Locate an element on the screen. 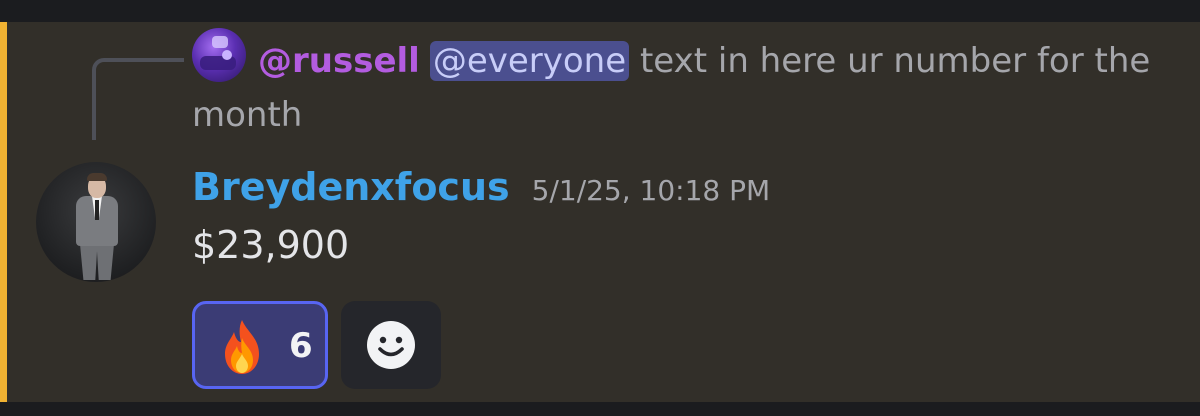 This screenshot has width=1200, height=416. everyone-mention: @everyone is located at coordinates (529, 61).